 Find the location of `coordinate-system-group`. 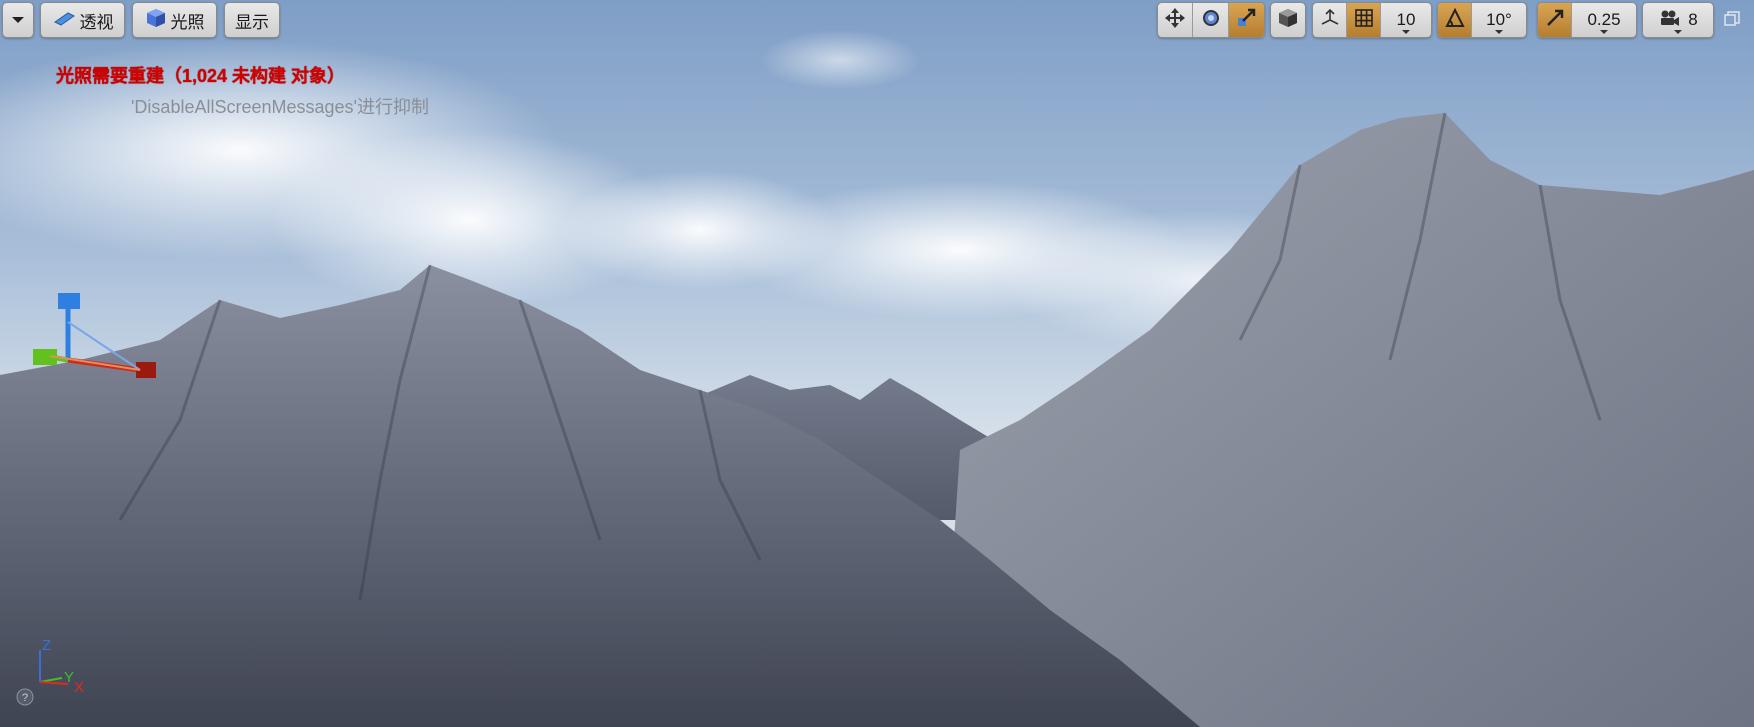

coordinate-system-group is located at coordinates (1288, 20).